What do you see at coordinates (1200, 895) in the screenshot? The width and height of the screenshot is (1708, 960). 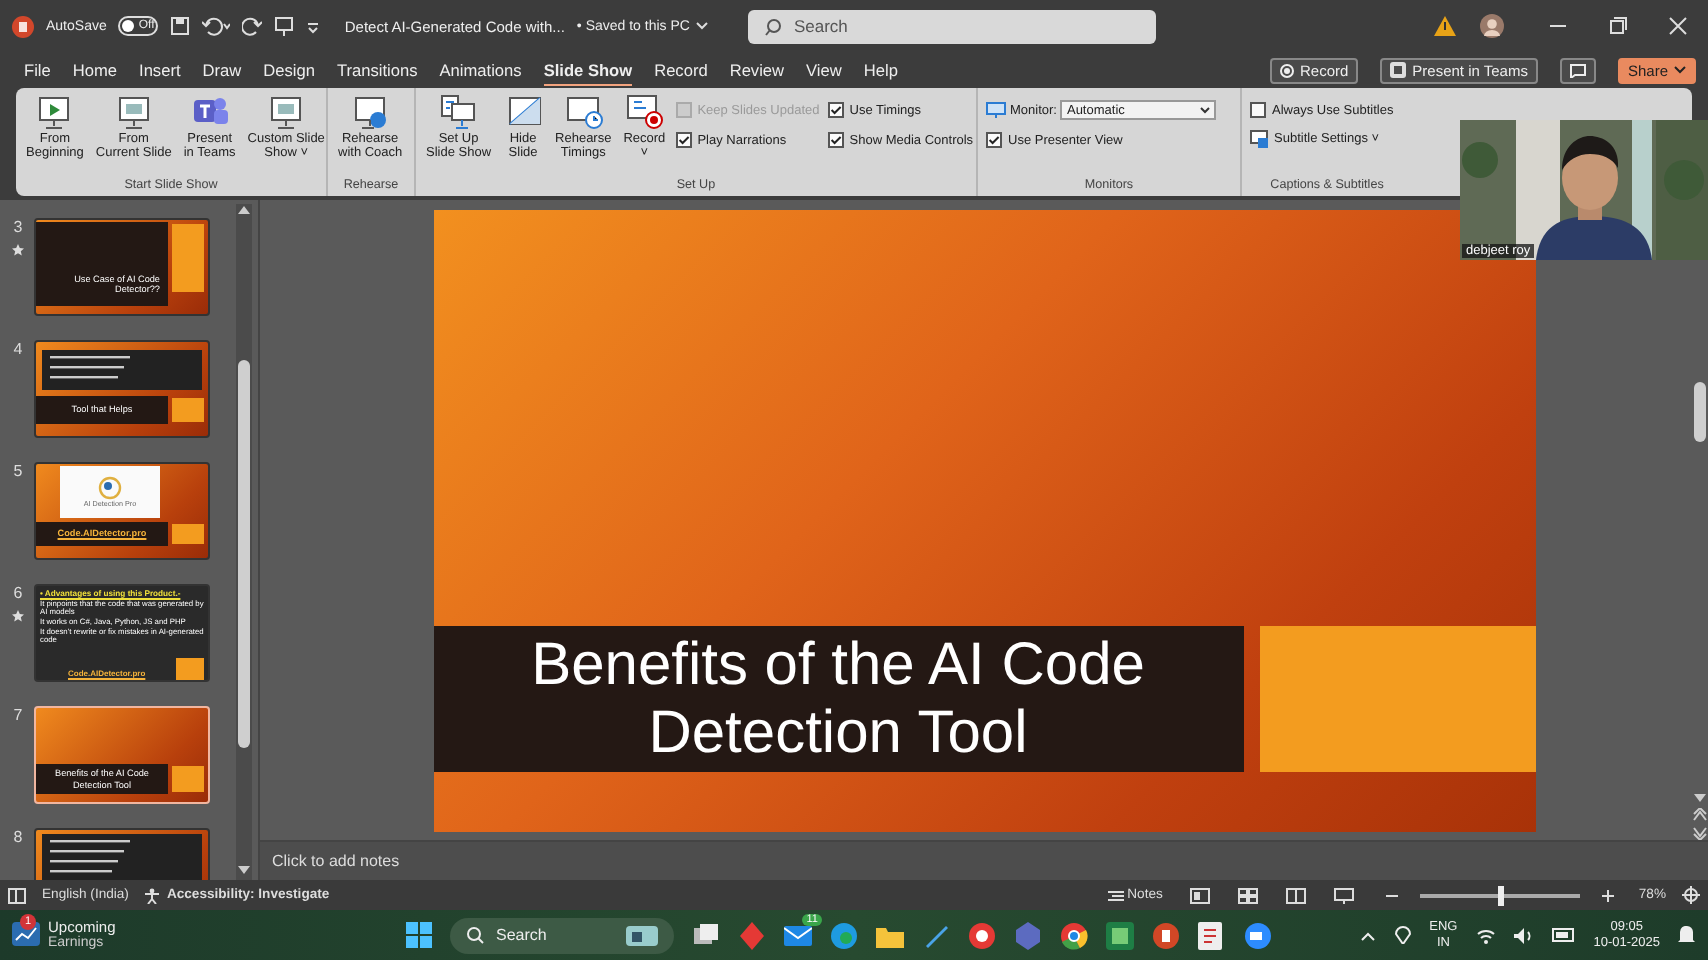 I see `normal-view-icon` at bounding box center [1200, 895].